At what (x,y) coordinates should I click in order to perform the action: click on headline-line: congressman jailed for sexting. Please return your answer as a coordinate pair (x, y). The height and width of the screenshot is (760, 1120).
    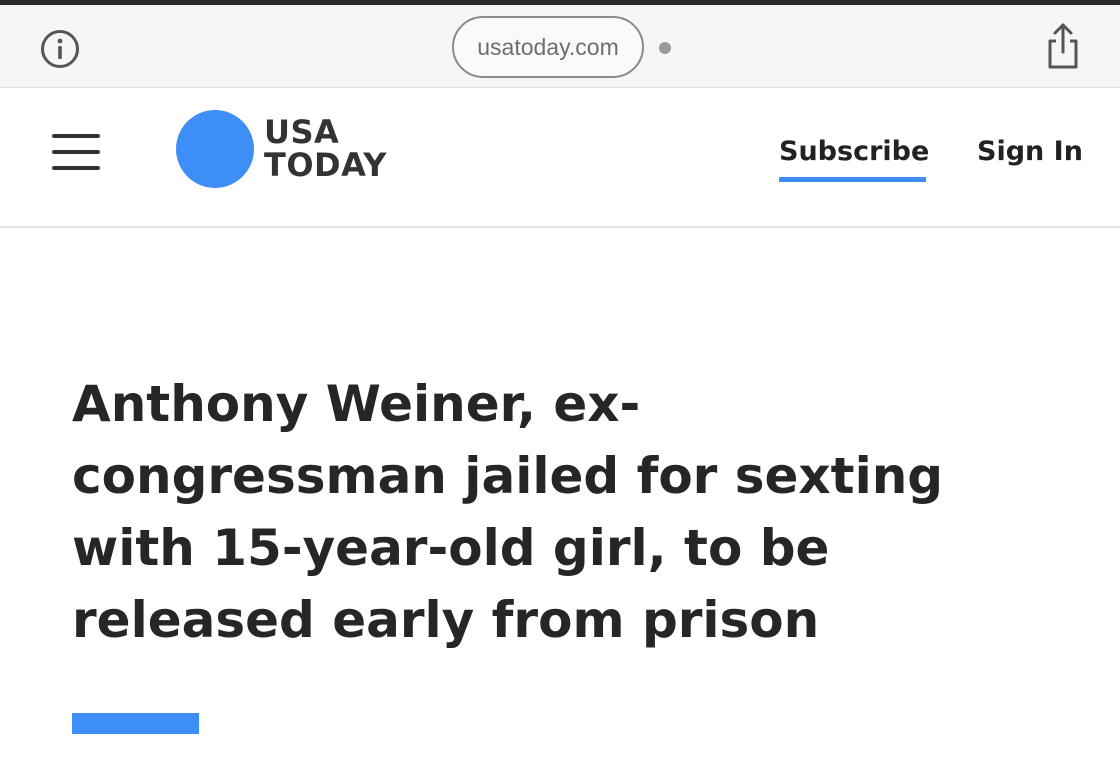
    Looking at the image, I should click on (508, 476).